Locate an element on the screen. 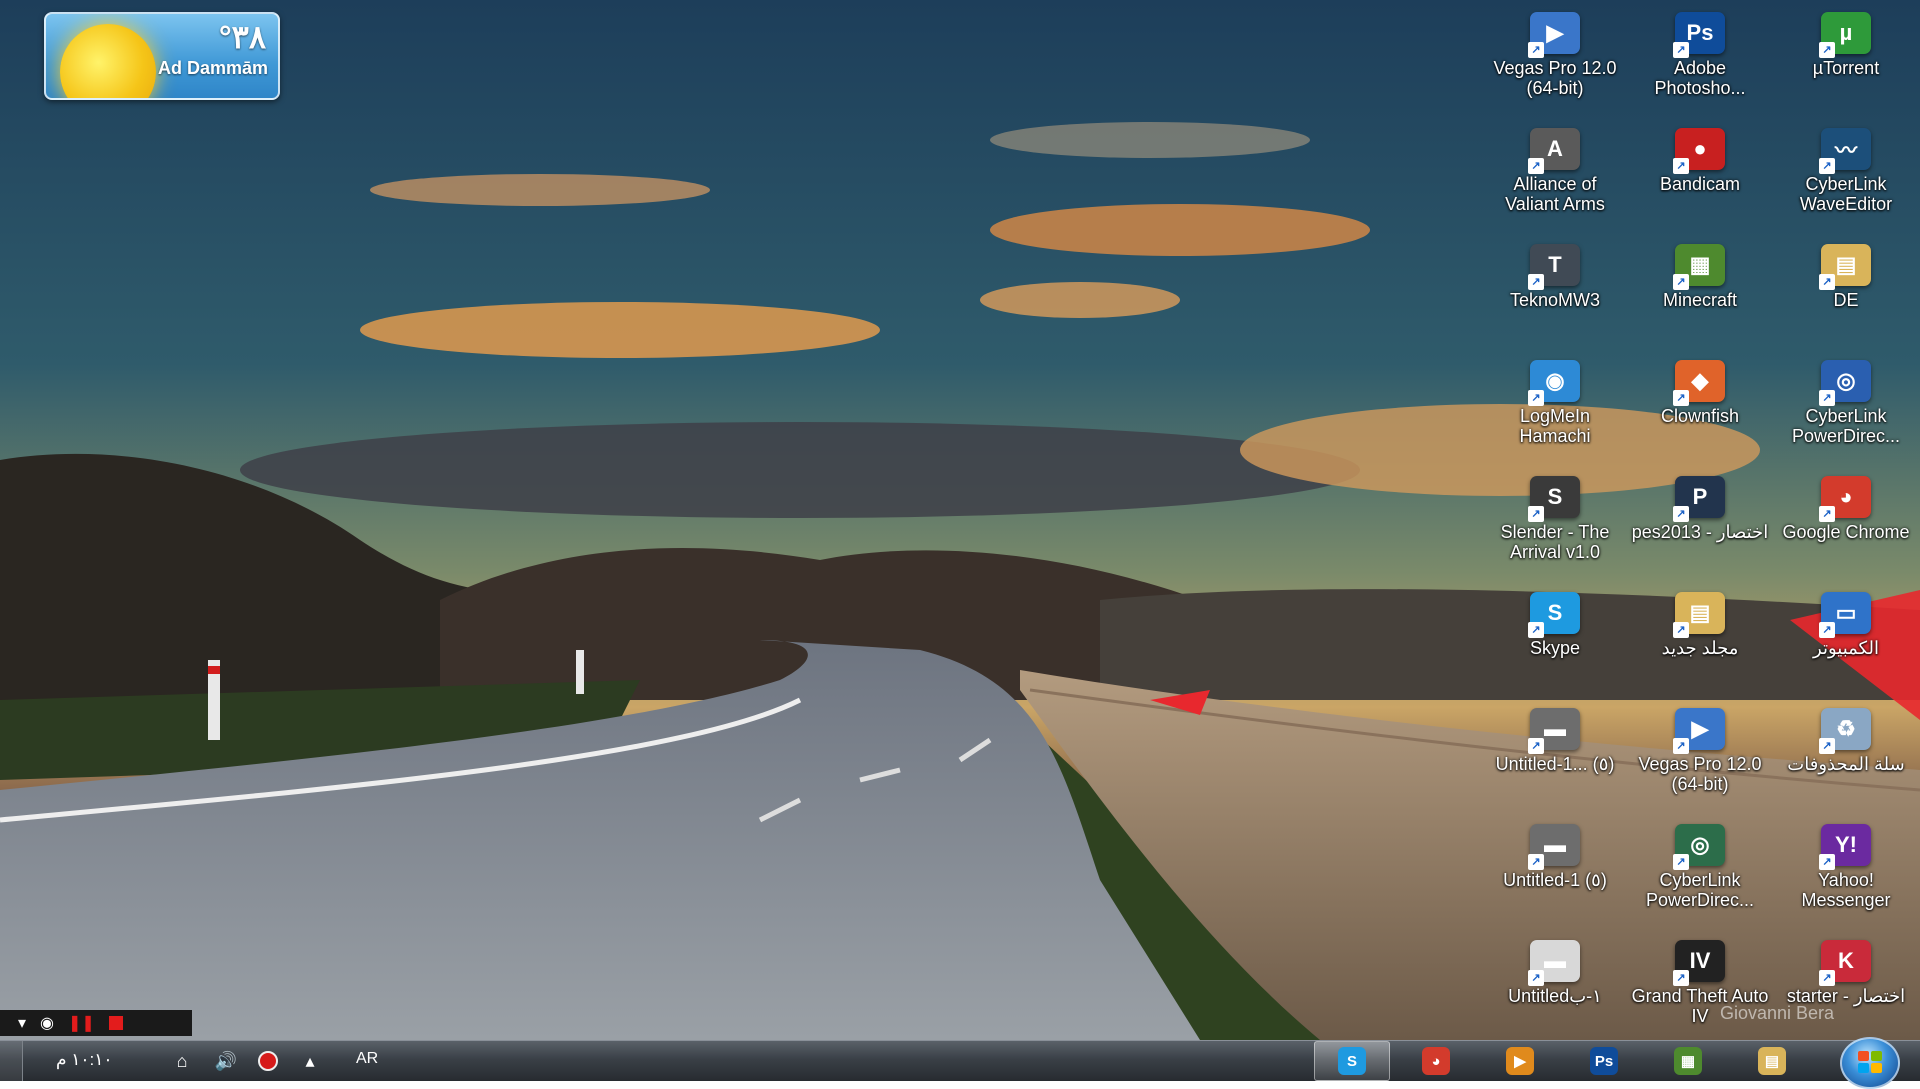 Image resolution: width=1920 pixels, height=1089 pixels. desktop-icon-label: pes2013 - اختصار is located at coordinates (1700, 532).